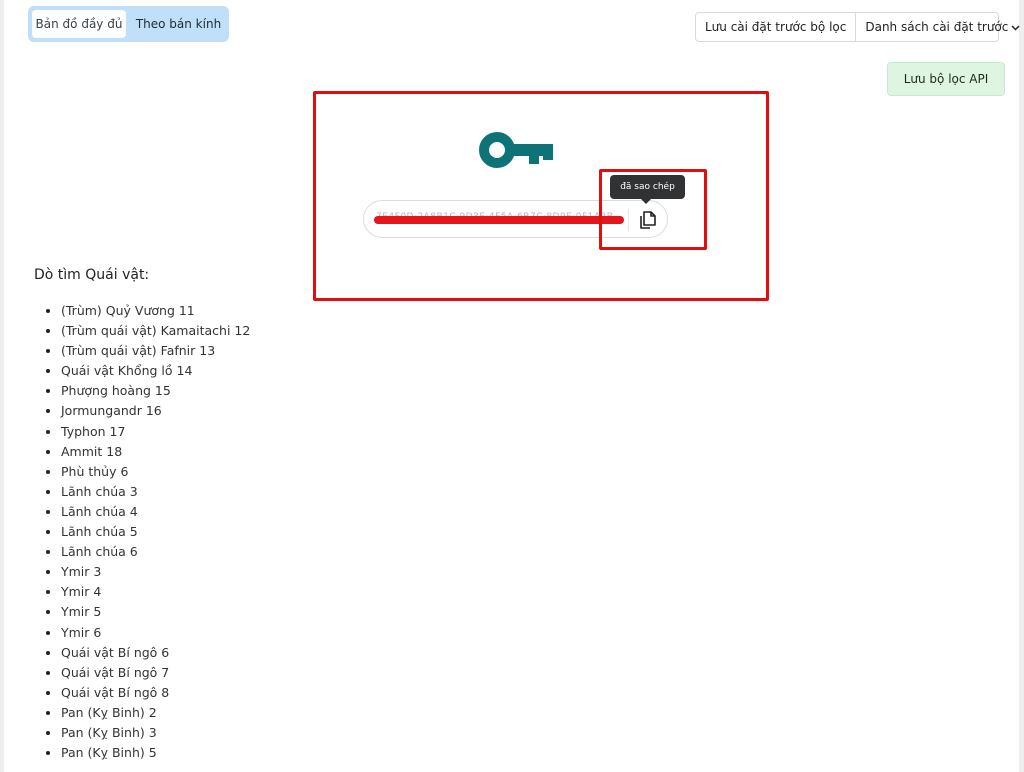 The width and height of the screenshot is (1024, 772). I want to click on list-item: Phù thủy 6, so click(155, 472).